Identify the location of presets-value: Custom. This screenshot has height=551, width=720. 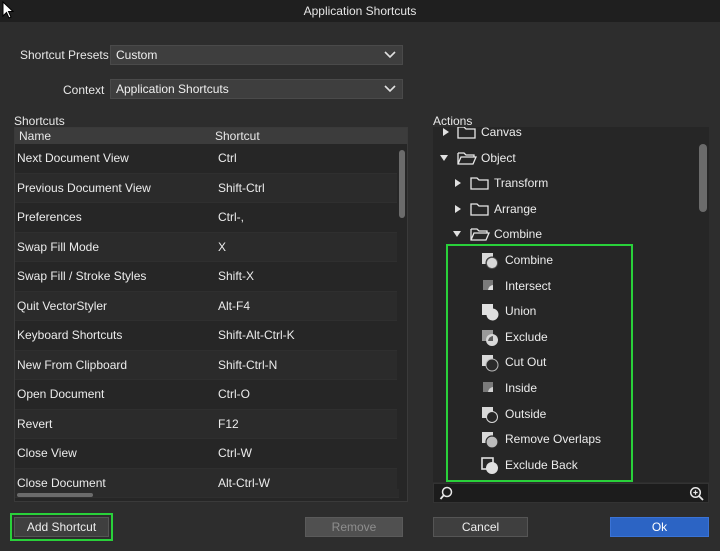
(137, 55).